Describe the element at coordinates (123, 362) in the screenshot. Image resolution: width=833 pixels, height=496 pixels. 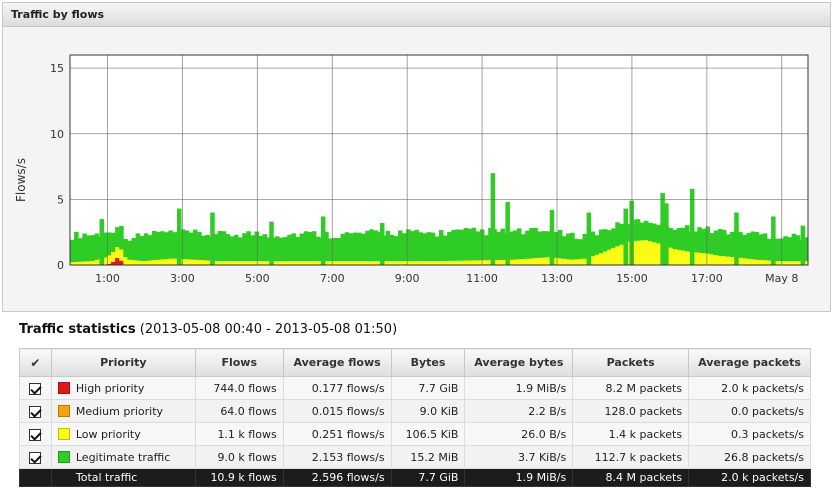
I see `column-header-priority: Priority` at that location.